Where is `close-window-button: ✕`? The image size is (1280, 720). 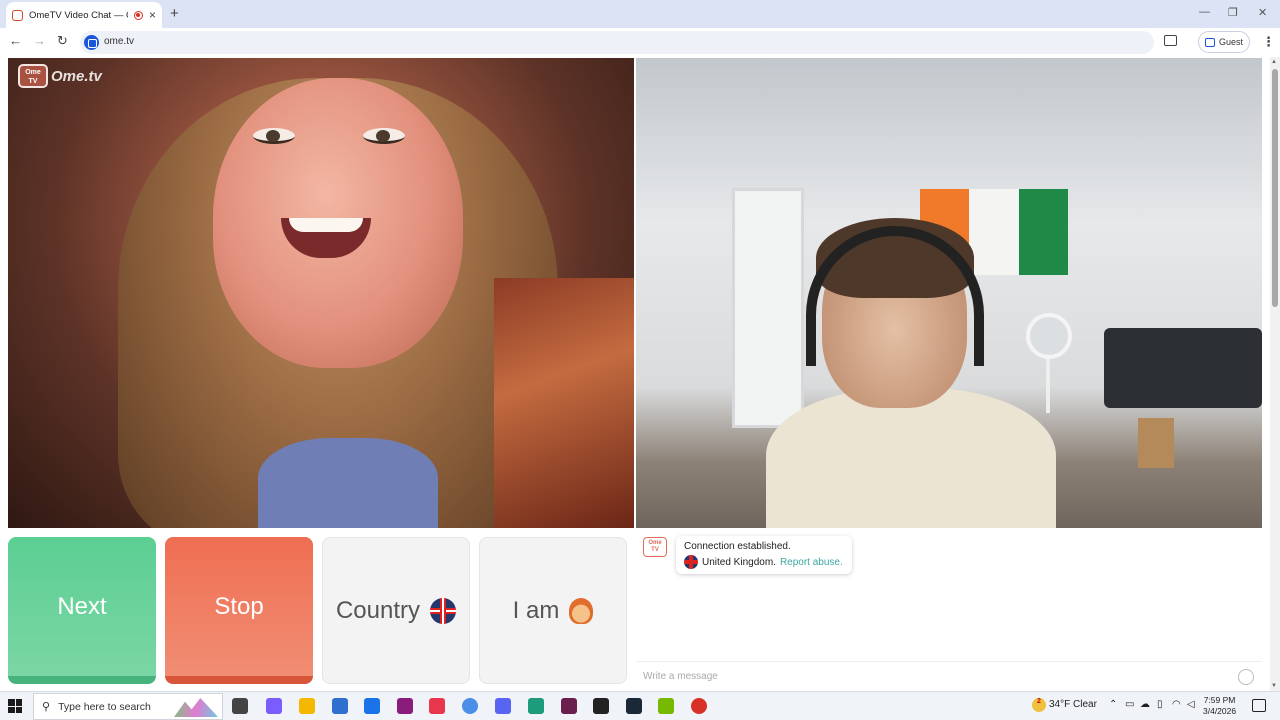 close-window-button: ✕ is located at coordinates (1262, 12).